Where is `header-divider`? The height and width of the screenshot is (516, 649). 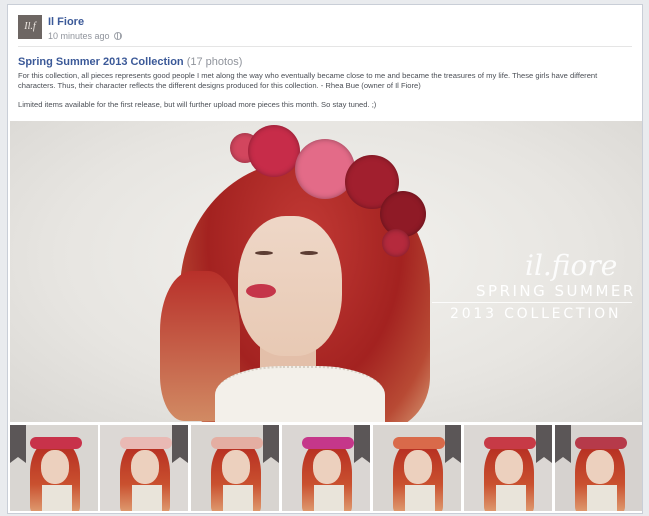
header-divider is located at coordinates (325, 46).